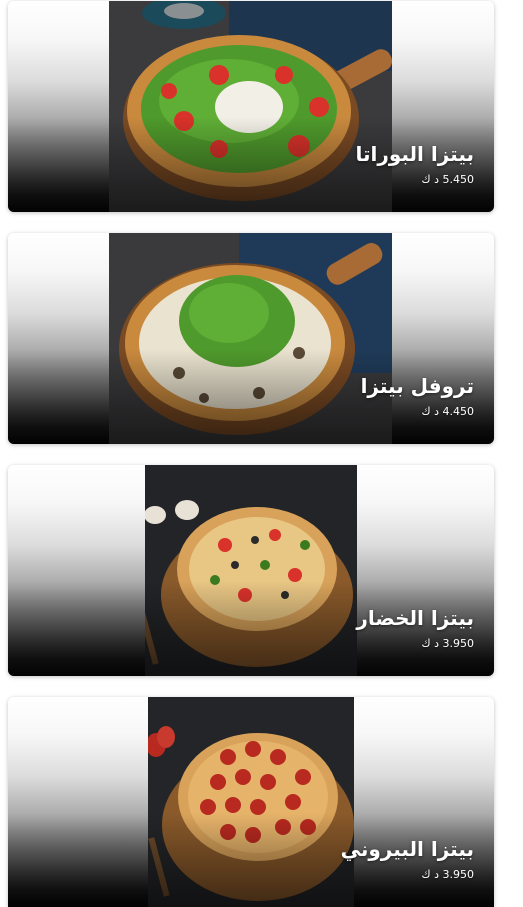 The height and width of the screenshot is (907, 523). What do you see at coordinates (417, 386) in the screenshot?
I see `item-name: تروفل بيتزا` at bounding box center [417, 386].